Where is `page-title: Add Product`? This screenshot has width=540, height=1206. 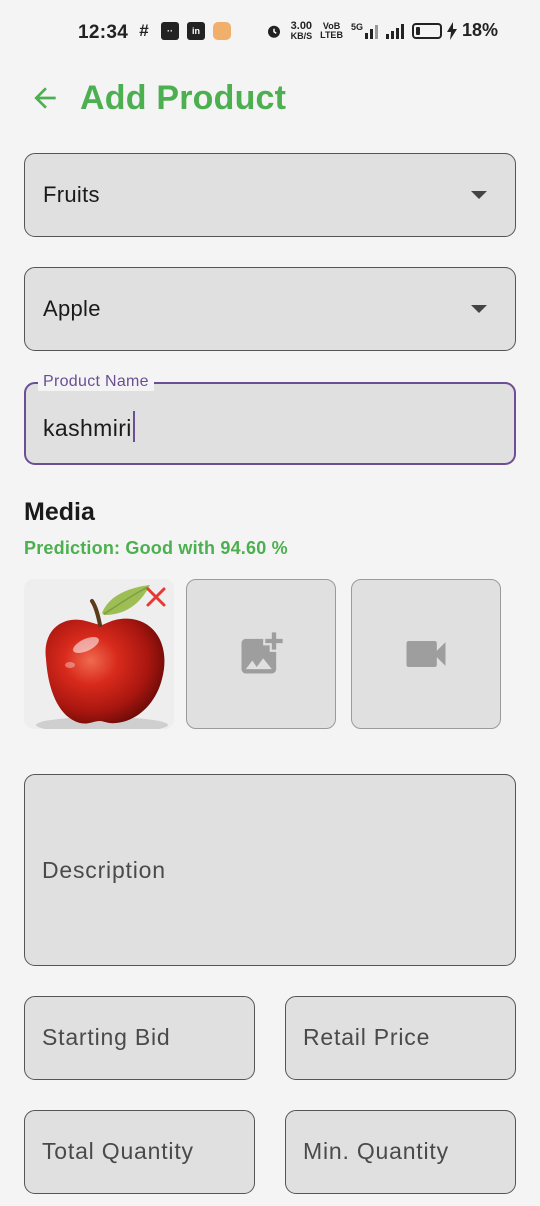 page-title: Add Product is located at coordinates (183, 97).